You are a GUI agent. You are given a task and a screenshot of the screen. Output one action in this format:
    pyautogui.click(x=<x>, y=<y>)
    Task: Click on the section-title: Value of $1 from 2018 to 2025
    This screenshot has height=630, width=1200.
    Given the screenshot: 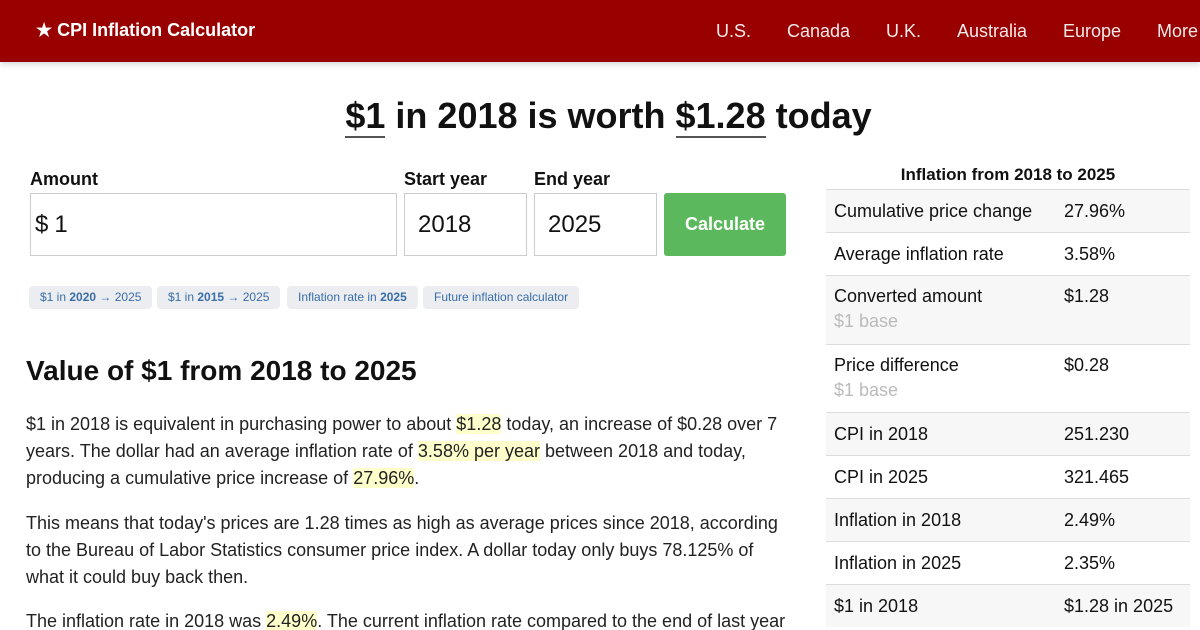 What is the action you would take?
    pyautogui.click(x=221, y=370)
    